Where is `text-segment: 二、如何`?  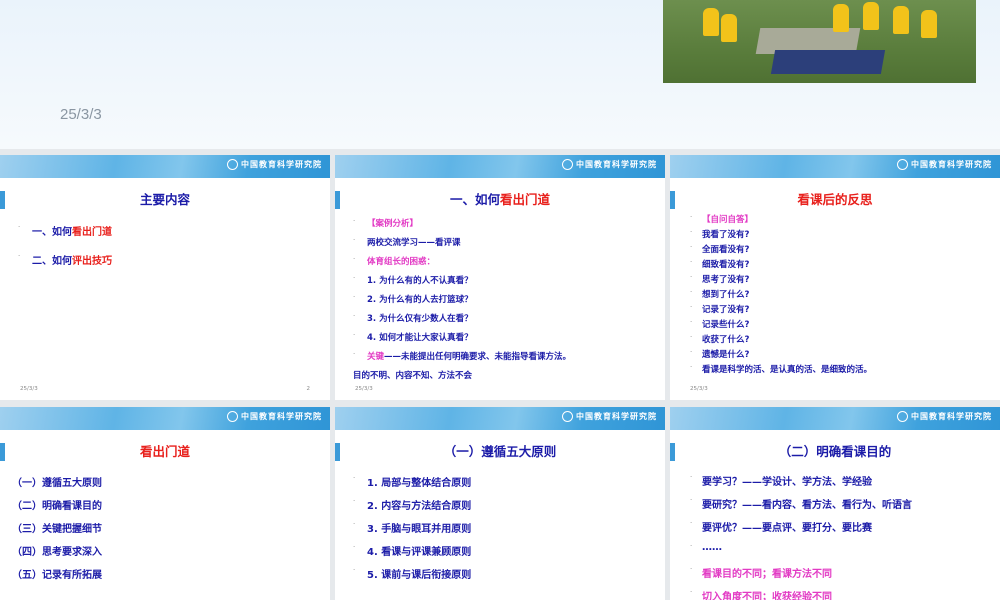 text-segment: 二、如何 is located at coordinates (52, 261).